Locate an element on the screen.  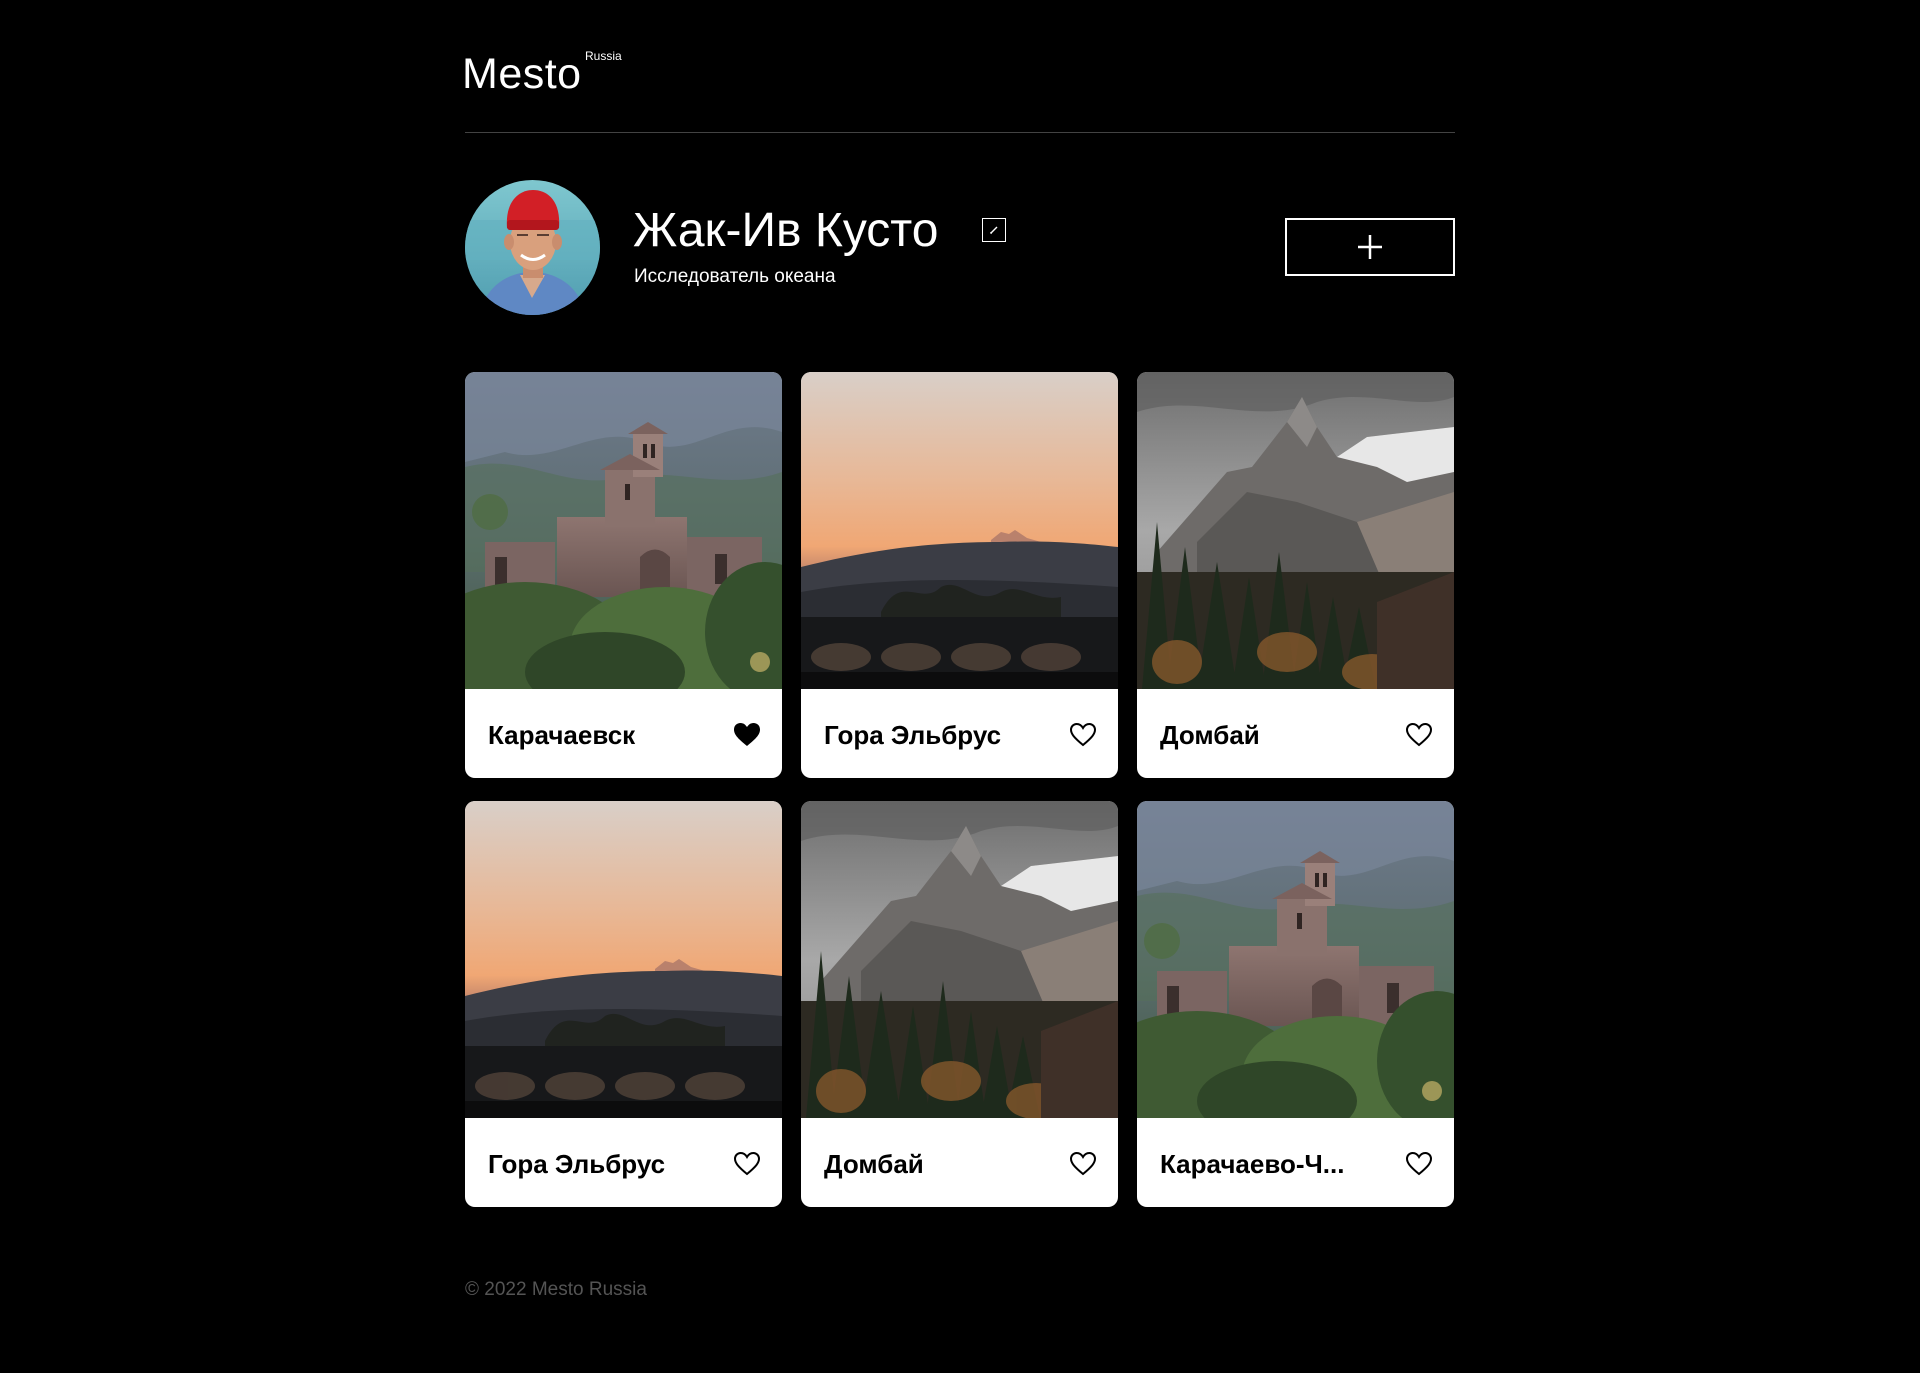
profile-about: Исследователь океана is located at coordinates (735, 276).